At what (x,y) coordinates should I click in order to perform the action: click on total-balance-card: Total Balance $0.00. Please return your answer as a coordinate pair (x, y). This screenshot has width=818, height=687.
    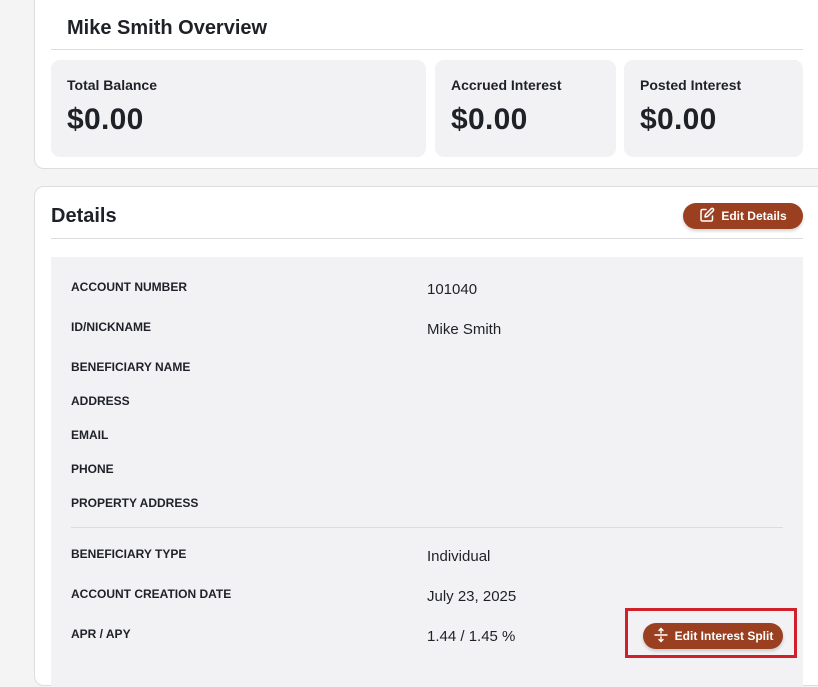
    Looking at the image, I should click on (238, 108).